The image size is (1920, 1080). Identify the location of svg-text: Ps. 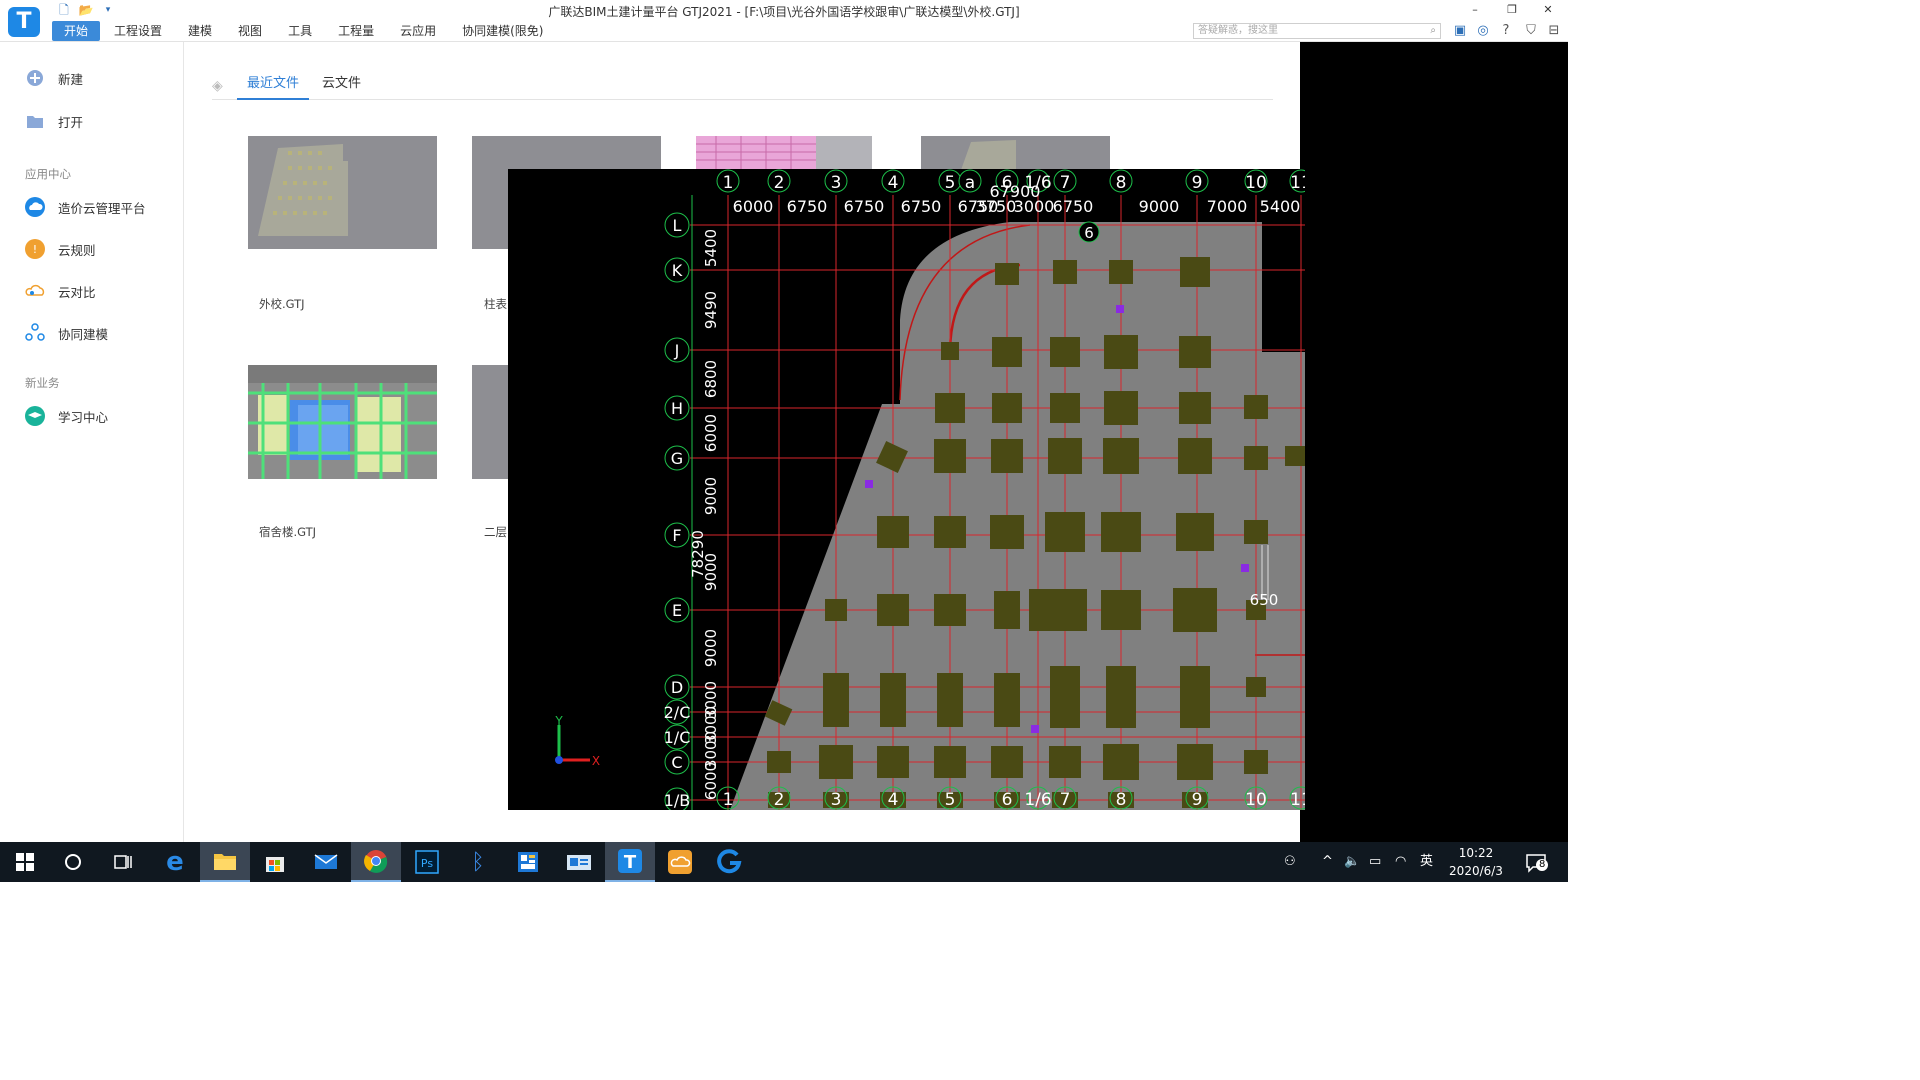
(427, 863).